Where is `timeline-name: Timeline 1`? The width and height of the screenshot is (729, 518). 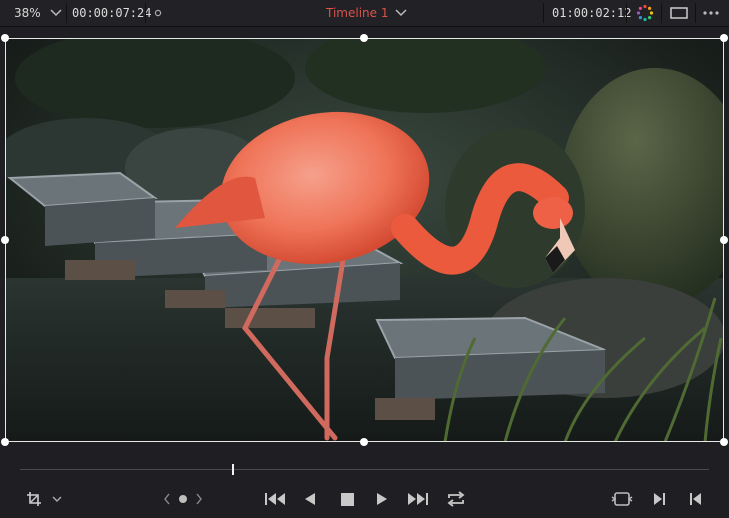 timeline-name: Timeline 1 is located at coordinates (357, 13).